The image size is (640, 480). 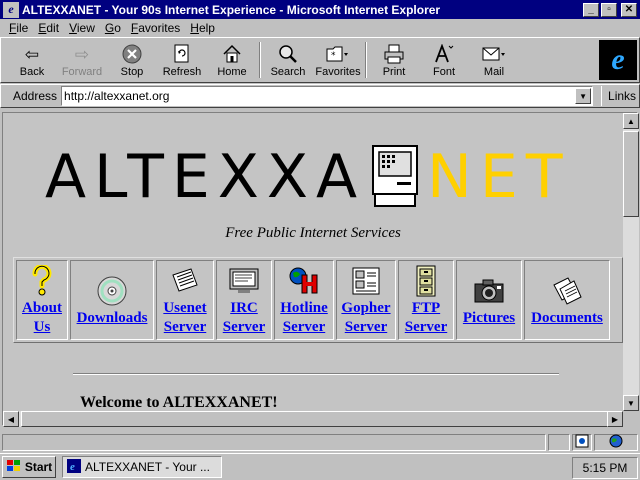 I want to click on address-input, so click(x=317, y=96).